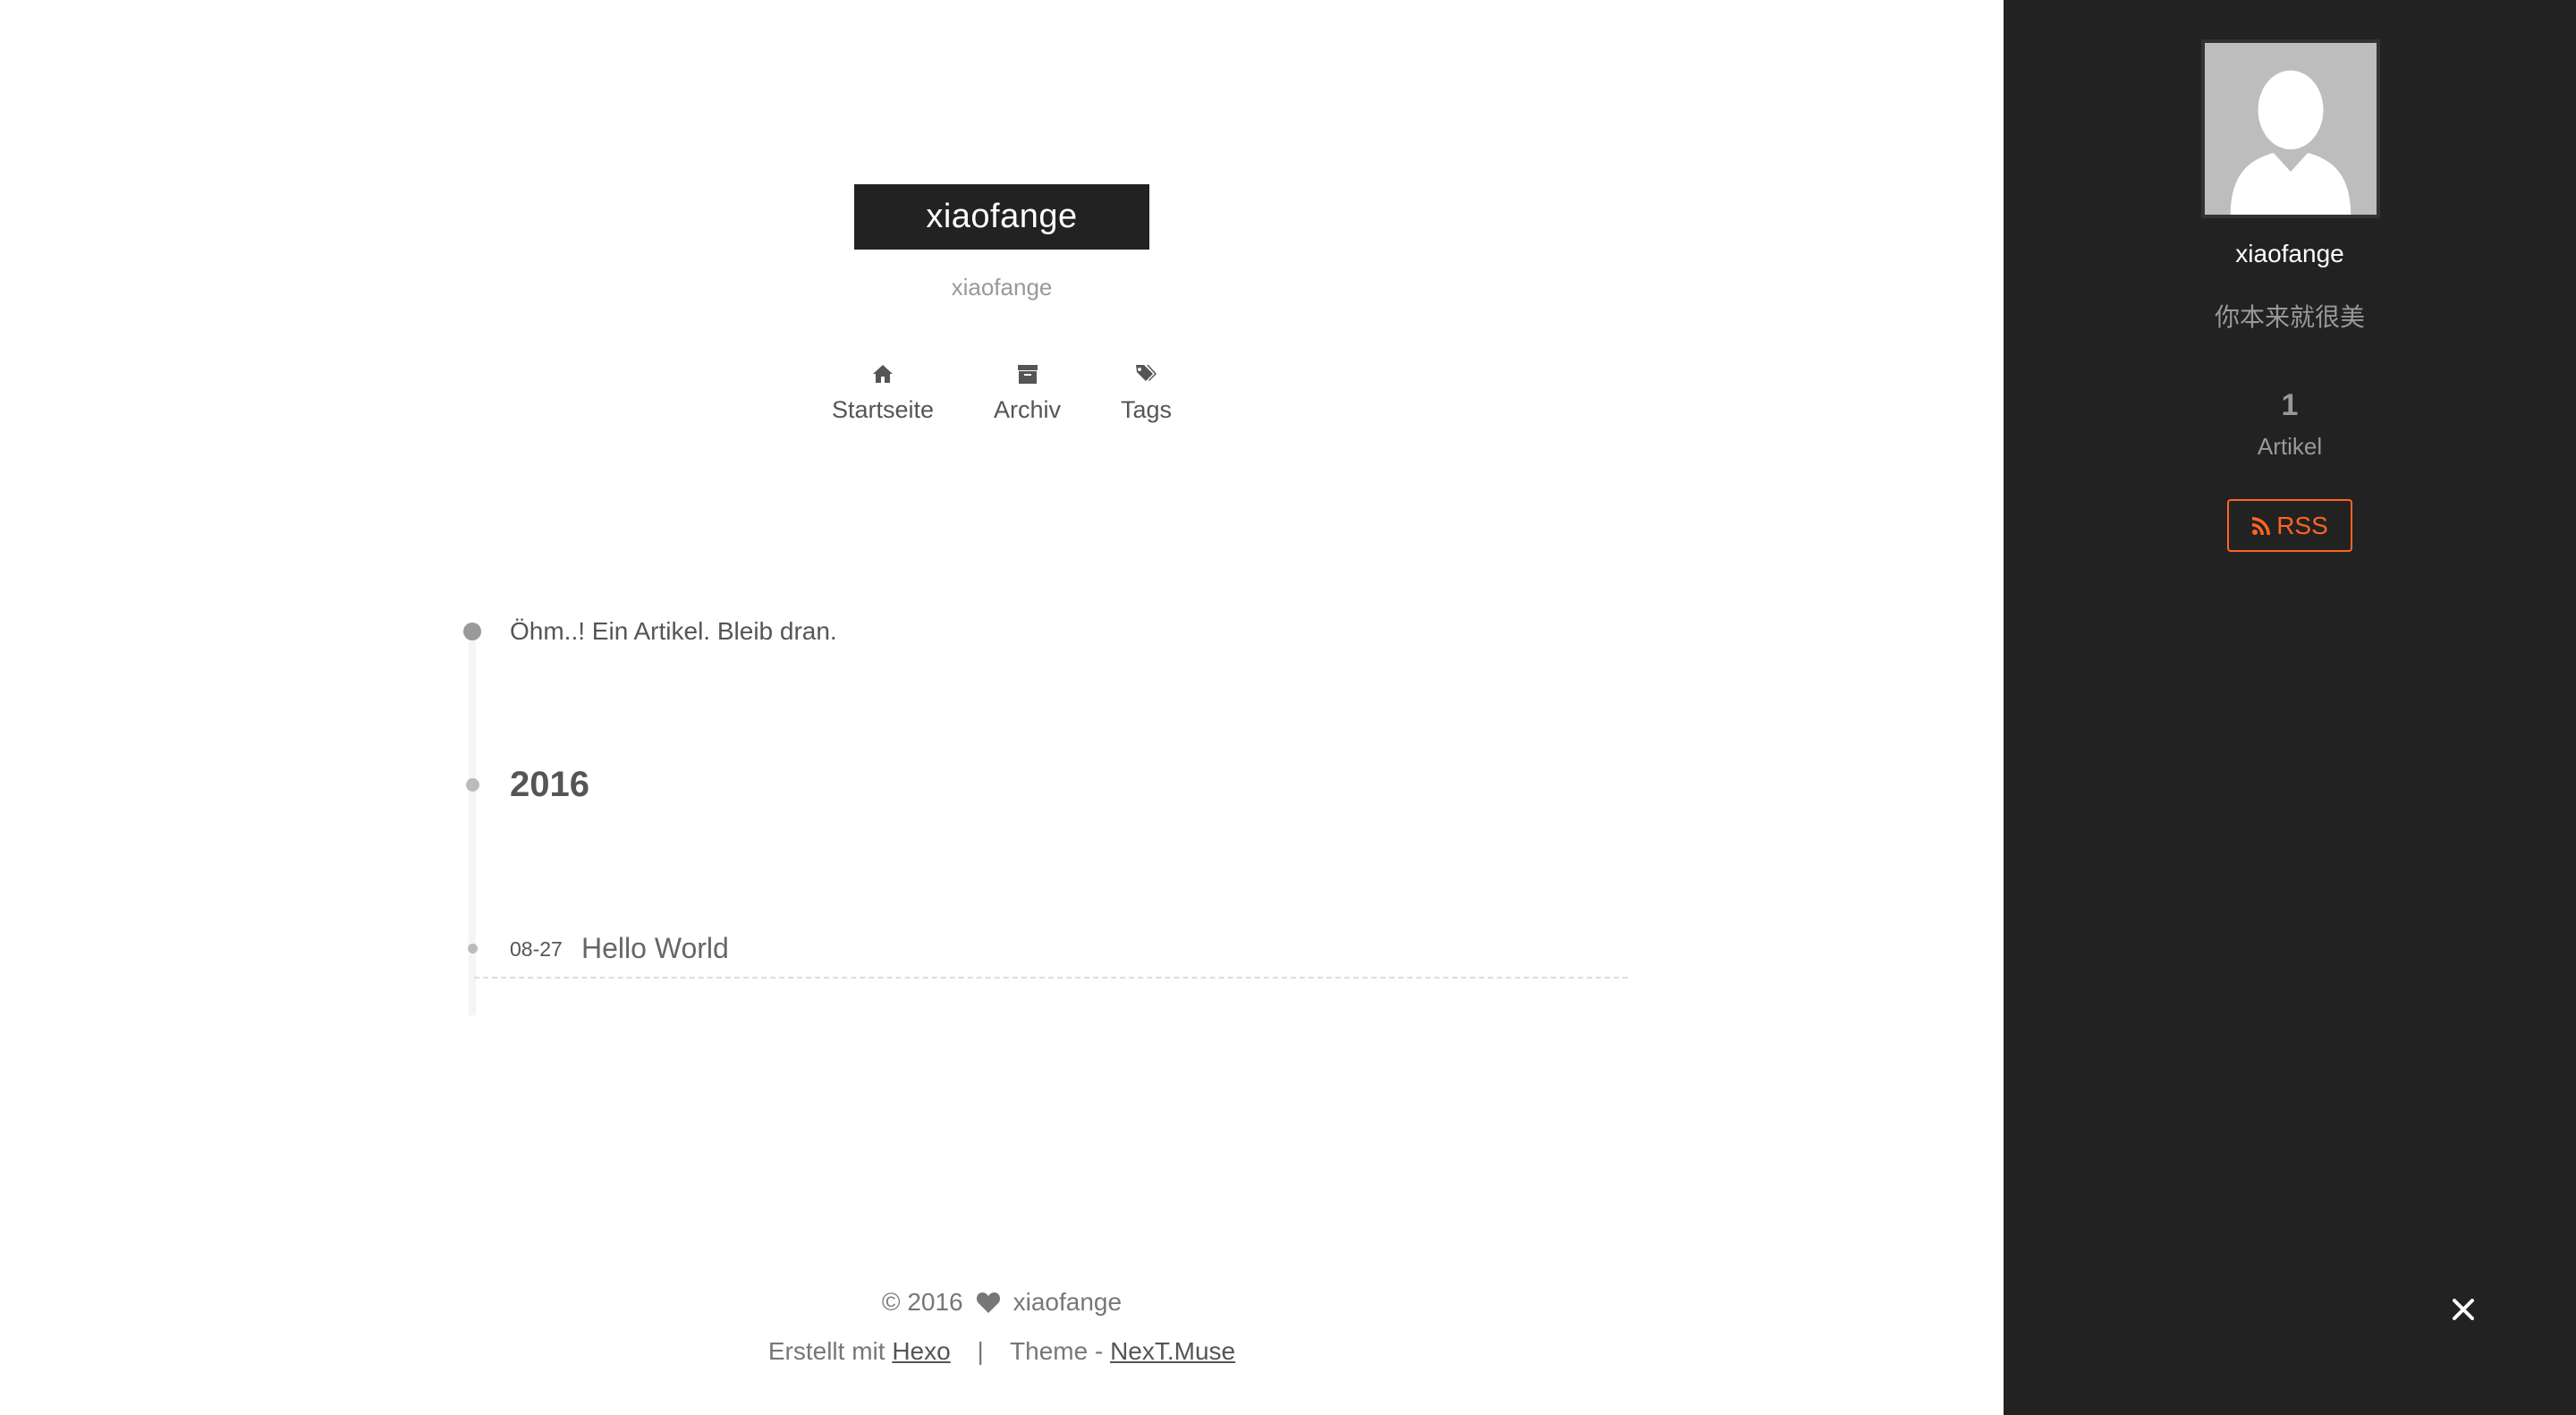  Describe the element at coordinates (883, 410) in the screenshot. I see `menu-label-startseite: Startseite` at that location.